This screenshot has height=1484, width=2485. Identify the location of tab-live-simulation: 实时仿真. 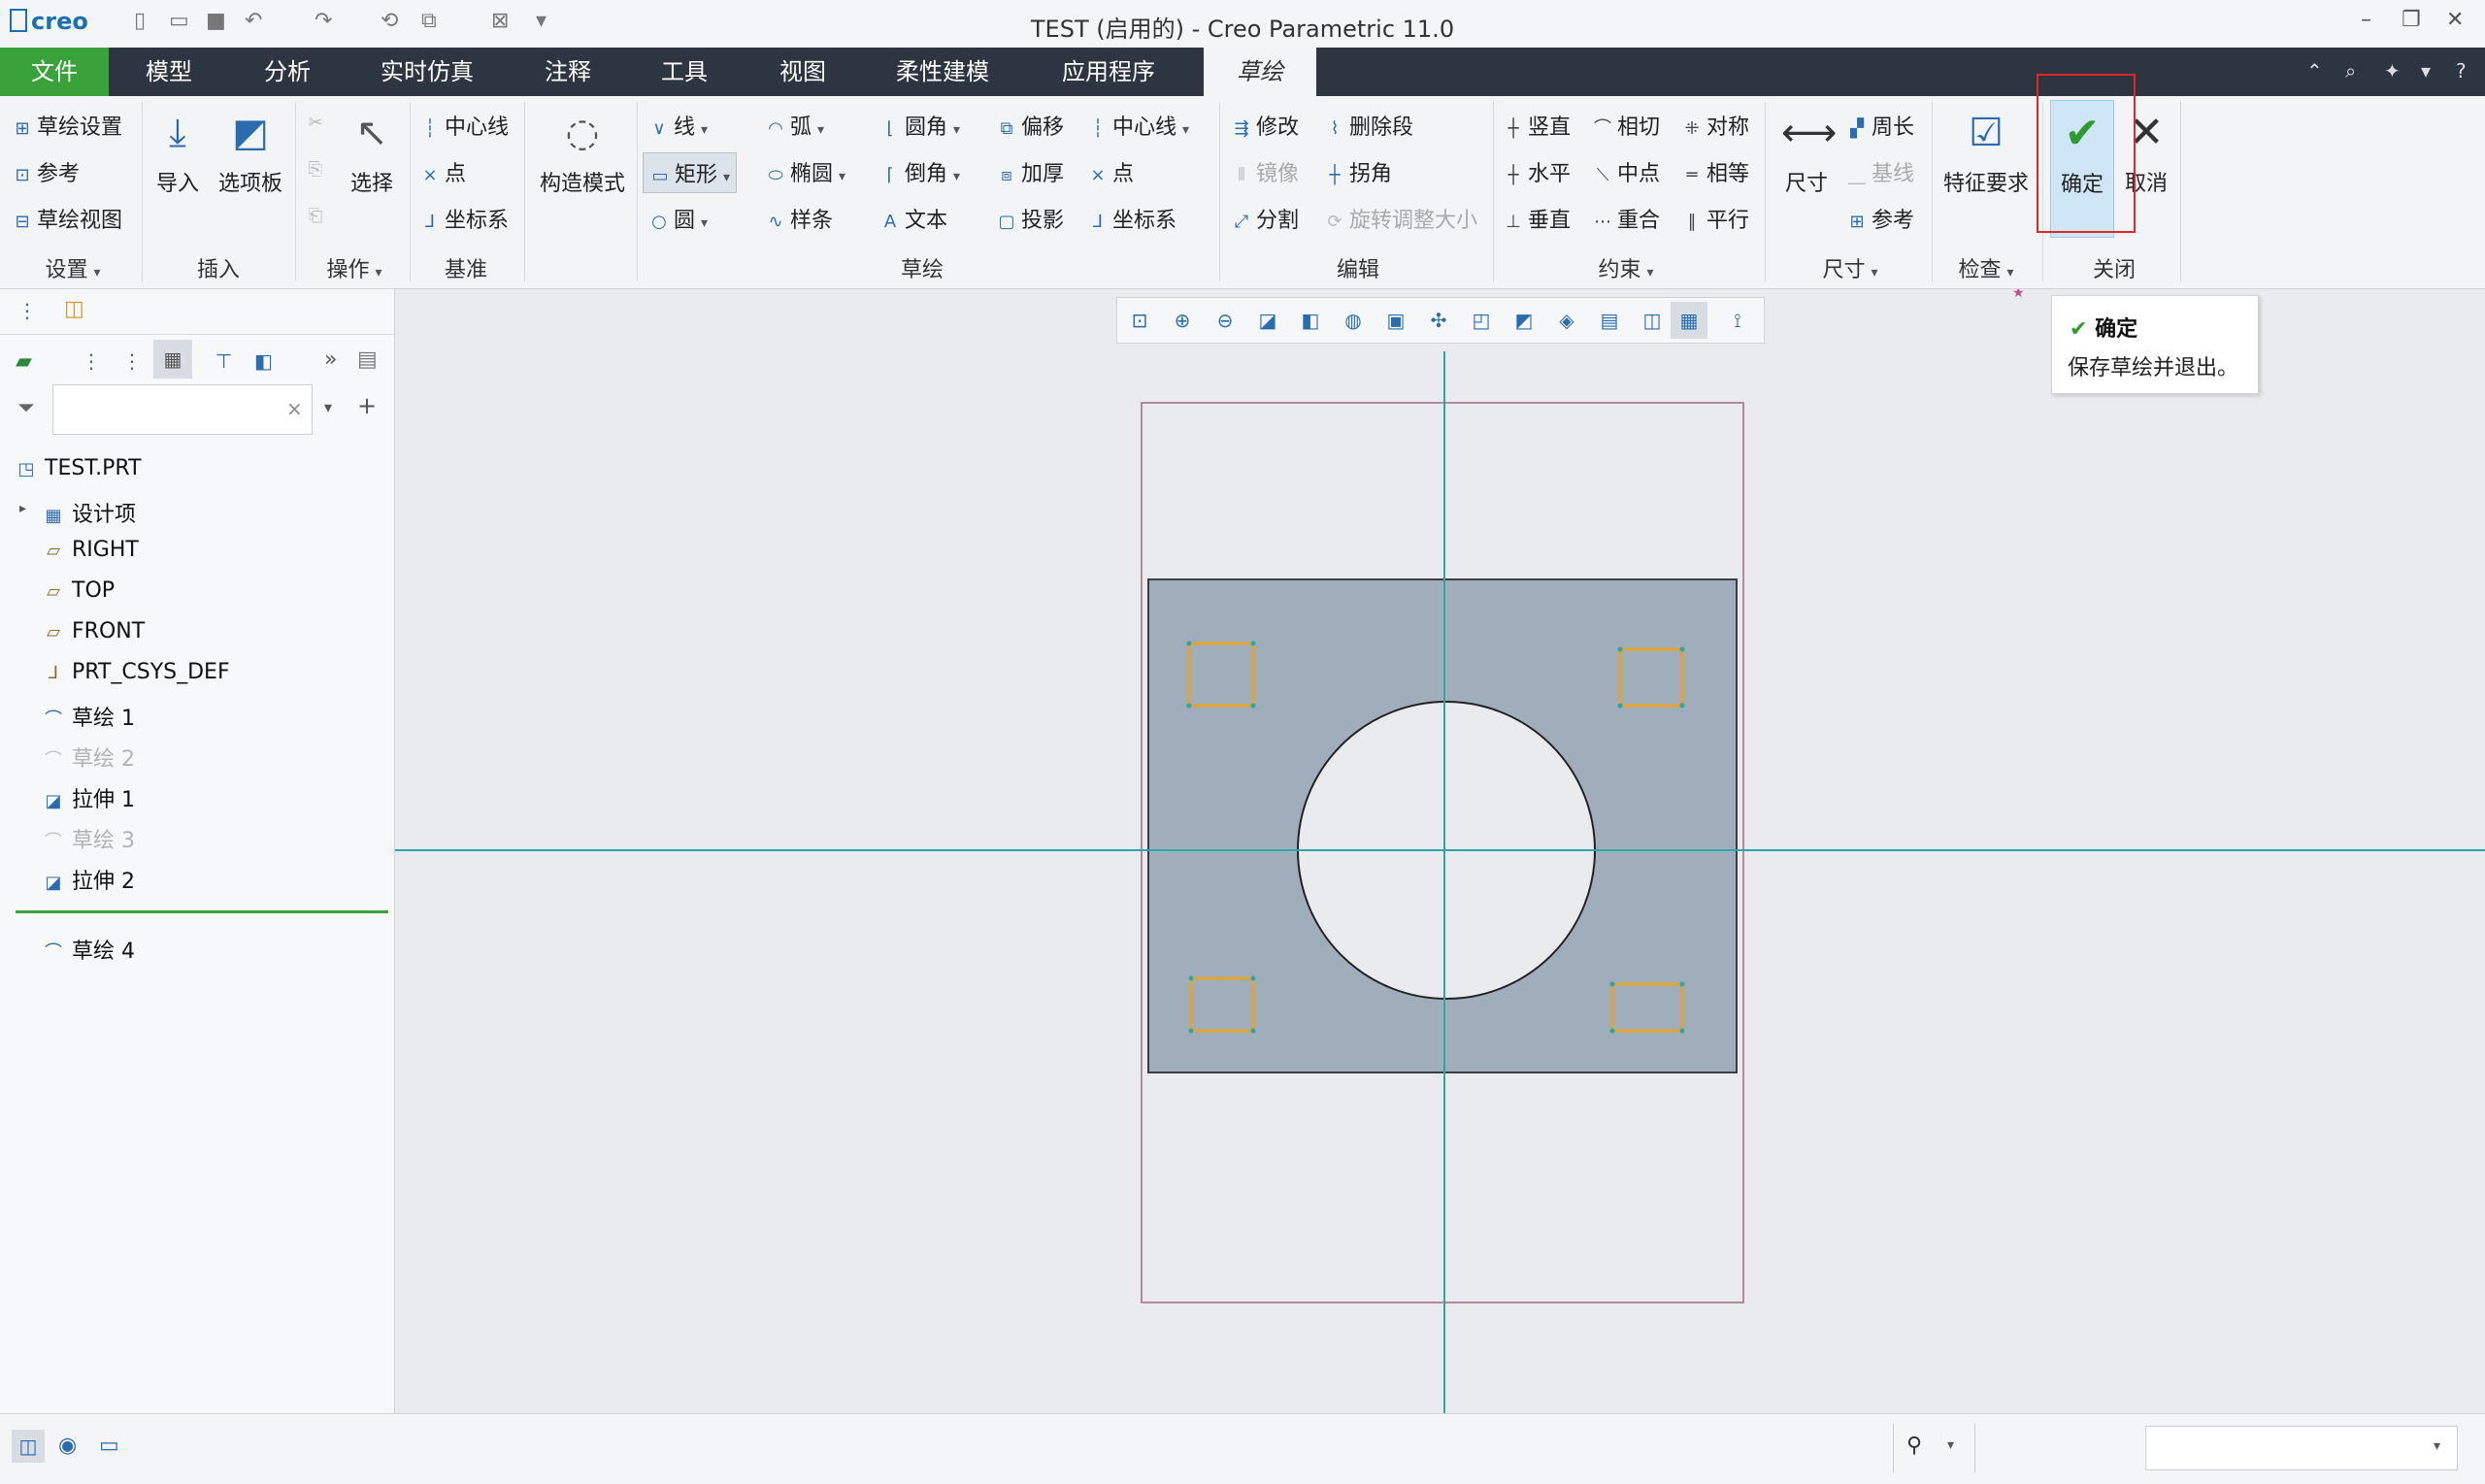
(427, 72).